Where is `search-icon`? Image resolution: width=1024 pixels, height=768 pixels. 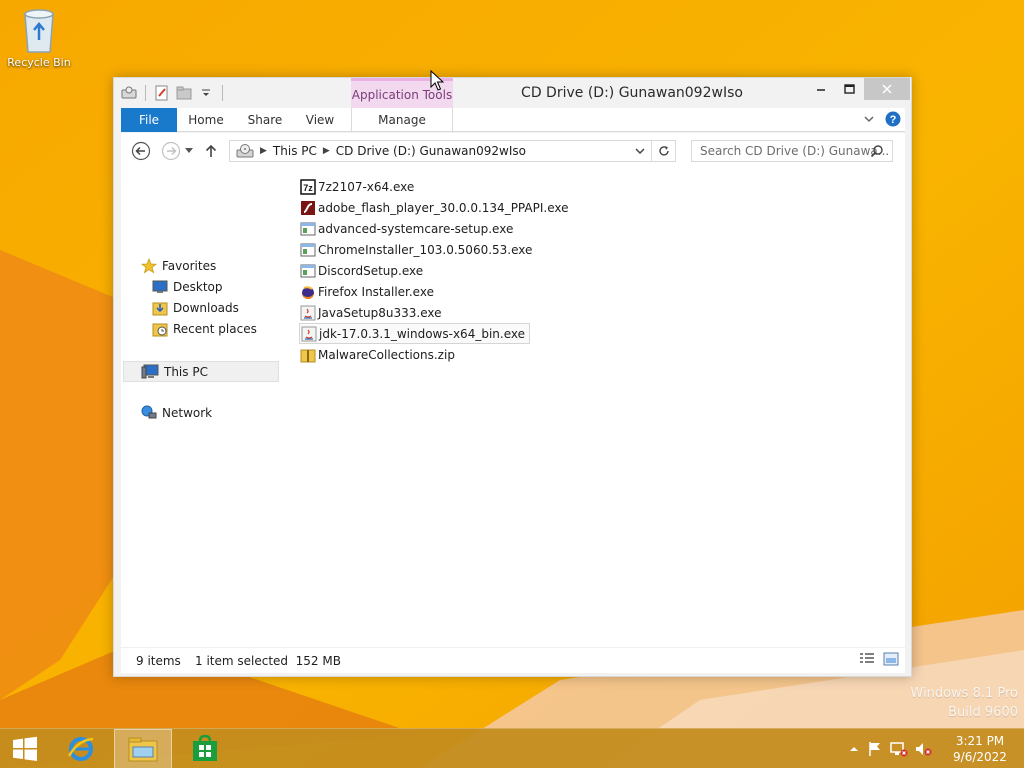
search-icon is located at coordinates (877, 151).